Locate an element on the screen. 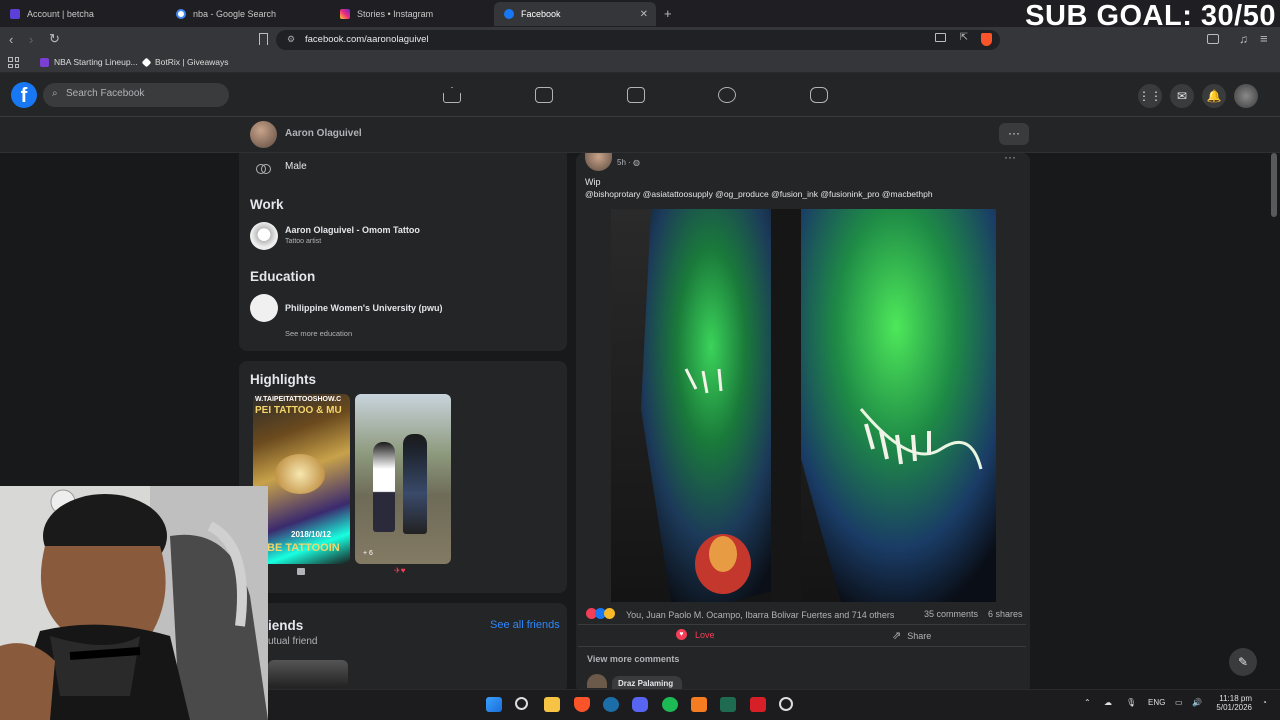 The height and width of the screenshot is (720, 1280). search-taskbar-icon is located at coordinates (521, 703).